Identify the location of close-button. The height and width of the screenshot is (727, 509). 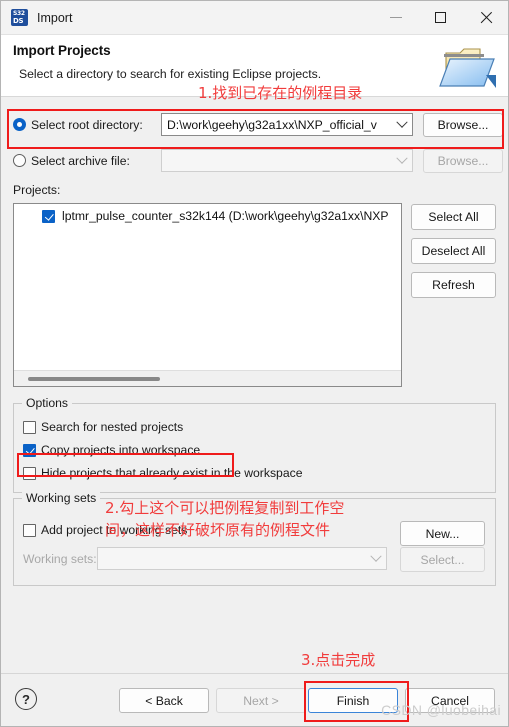
(485, 17).